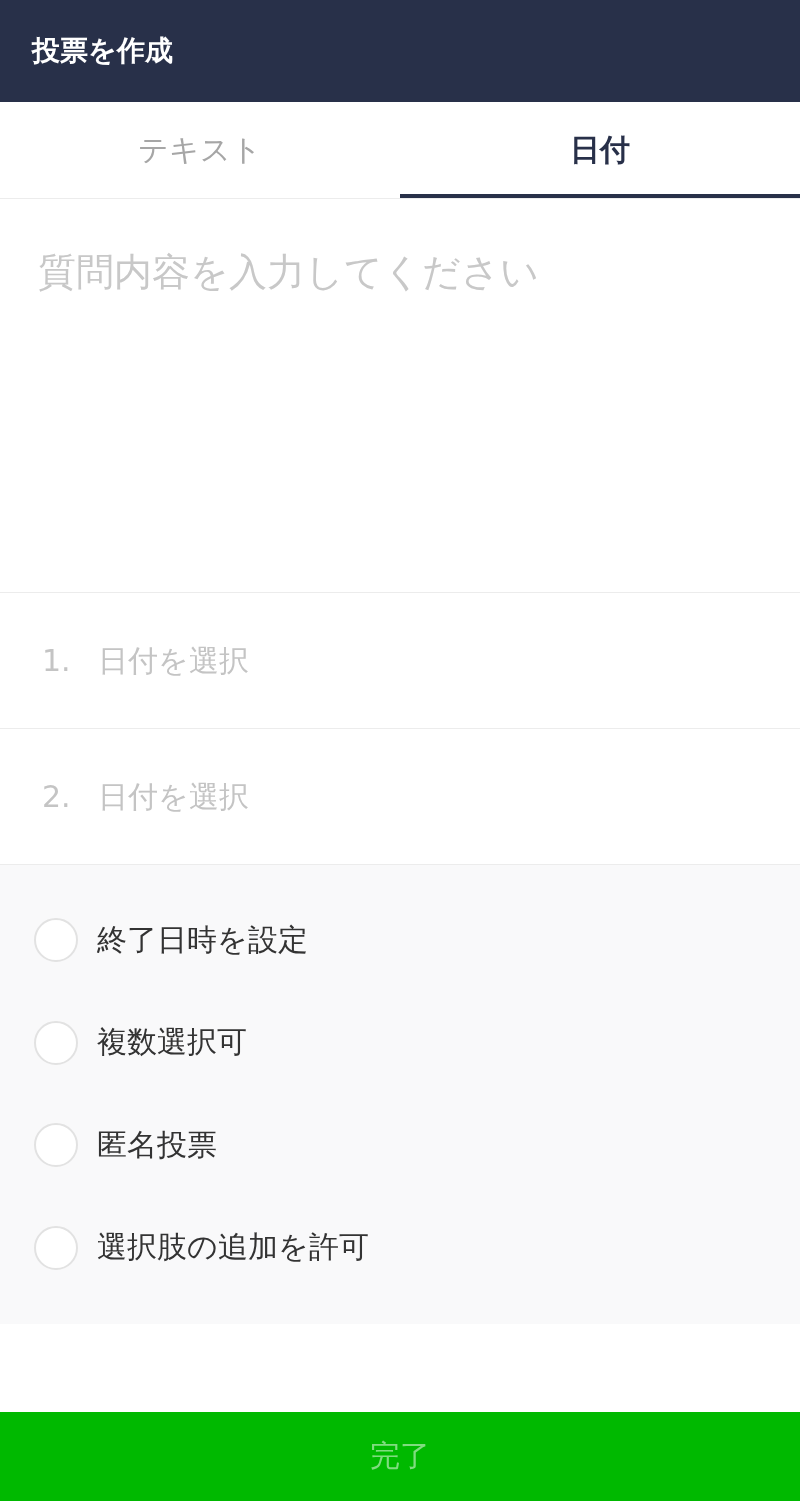 This screenshot has width=800, height=1501. I want to click on page-title: 投票を作成, so click(102, 51).